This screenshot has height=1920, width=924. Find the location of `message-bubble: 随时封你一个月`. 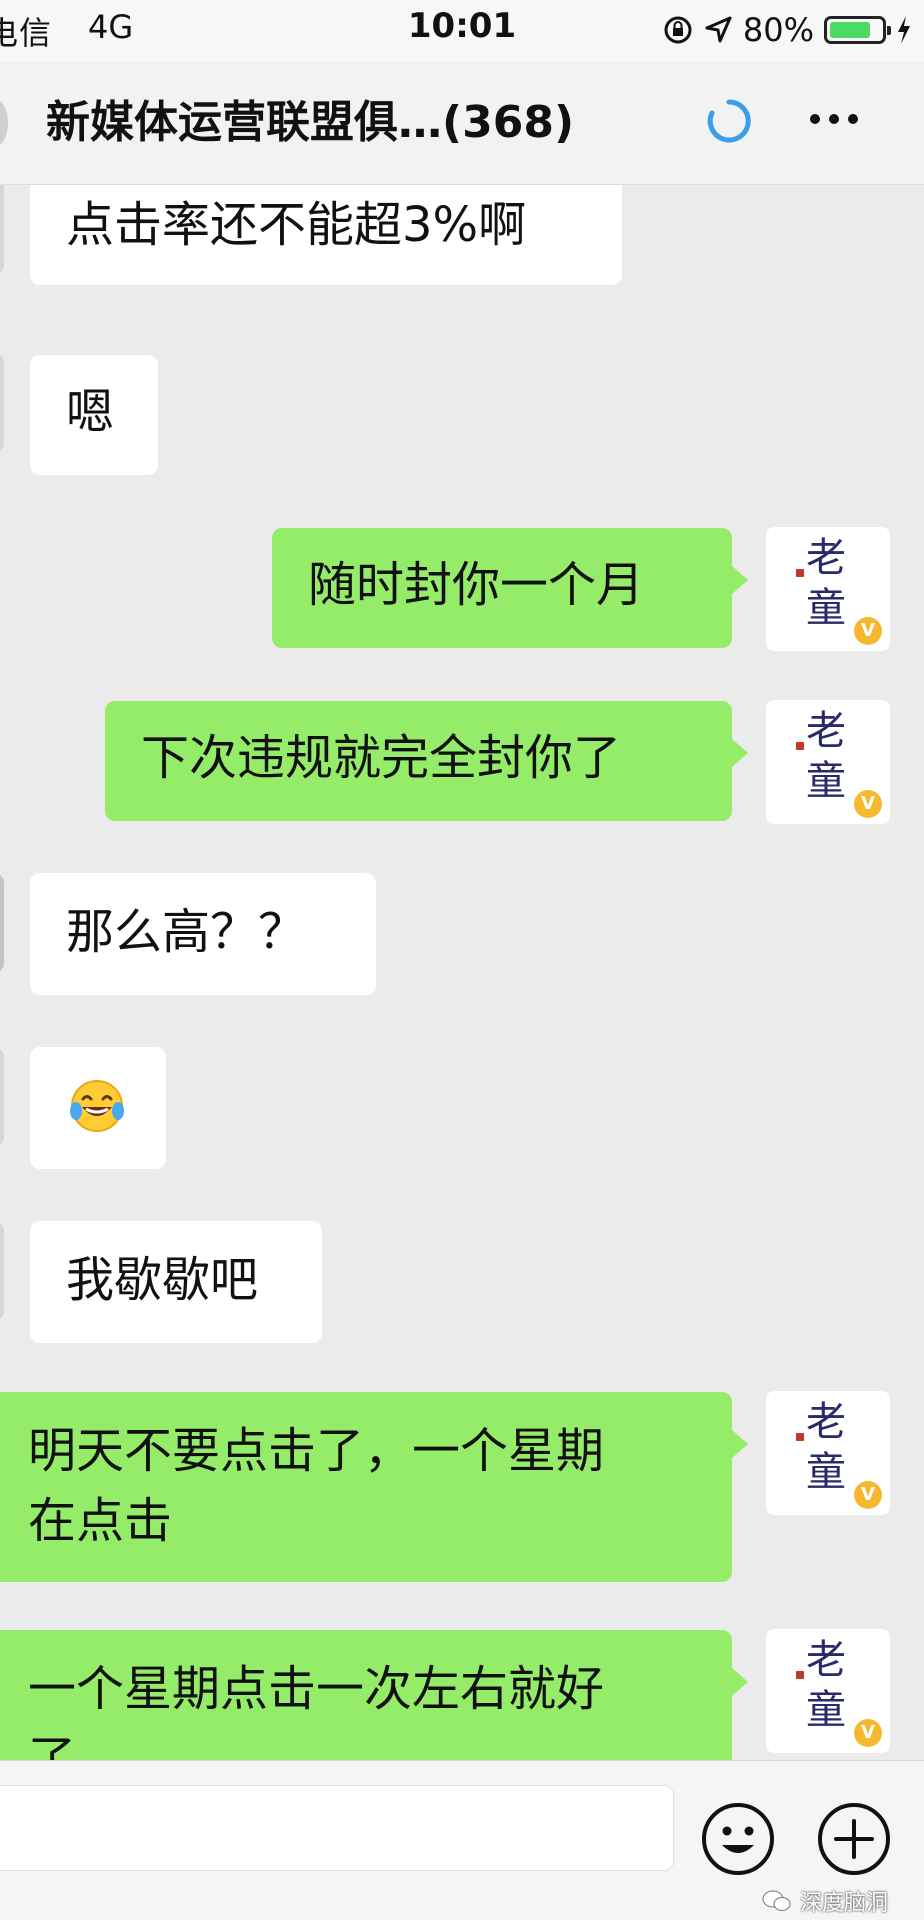

message-bubble: 随时封你一个月 is located at coordinates (510, 588).